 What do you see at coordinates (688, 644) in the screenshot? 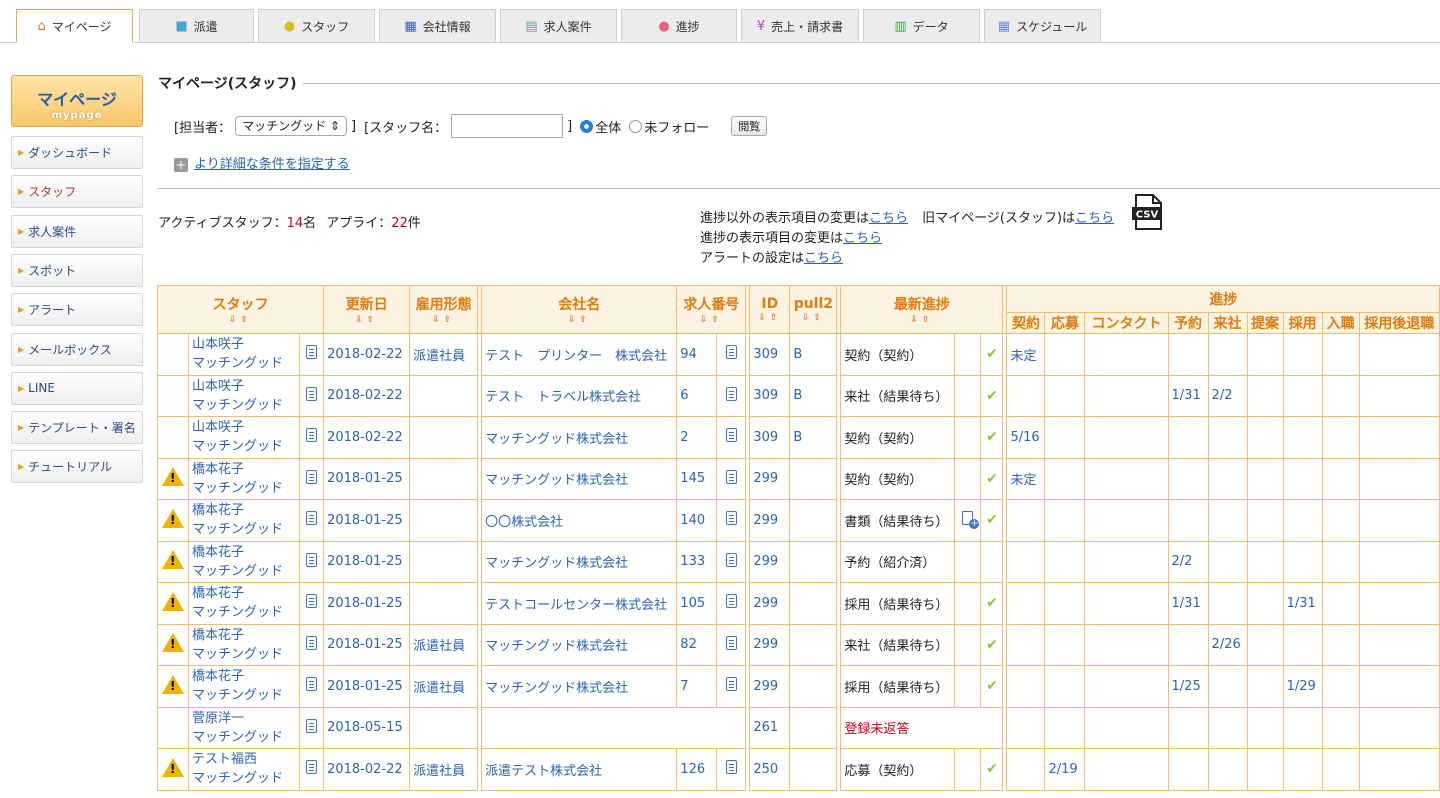
I see `job-number: 82` at bounding box center [688, 644].